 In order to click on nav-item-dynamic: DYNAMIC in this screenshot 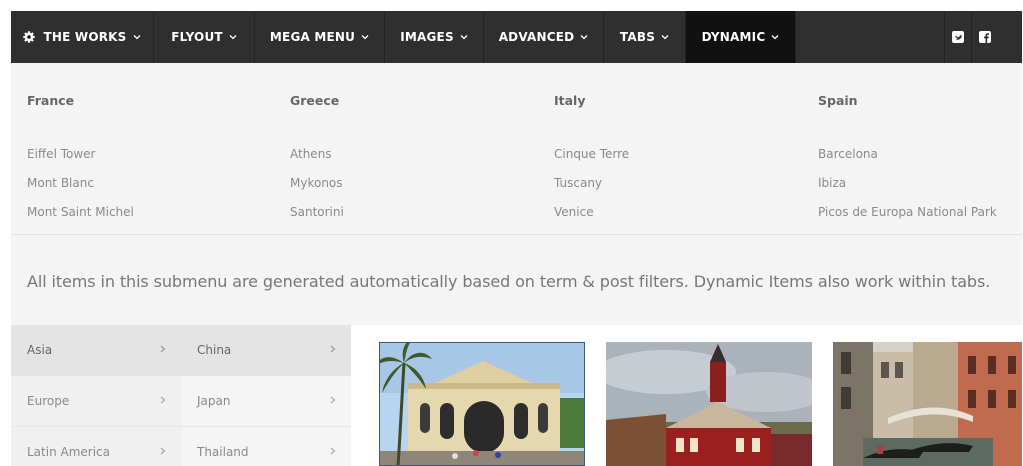, I will do `click(741, 37)`.